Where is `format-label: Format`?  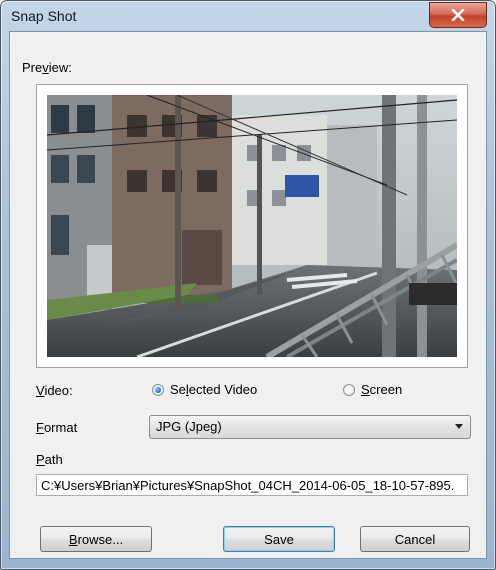
format-label: Format is located at coordinates (57, 427).